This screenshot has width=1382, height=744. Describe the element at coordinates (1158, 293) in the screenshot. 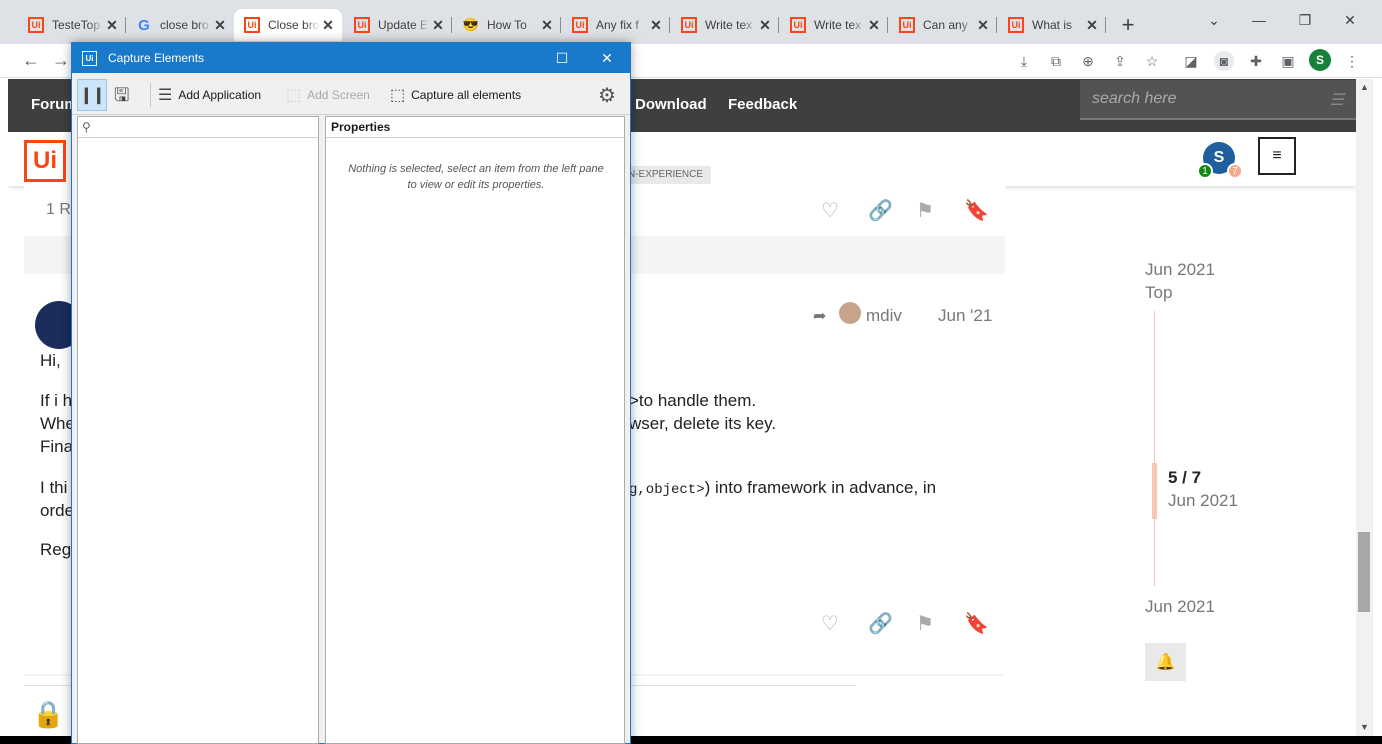

I see `timeline-top-link: Top` at that location.